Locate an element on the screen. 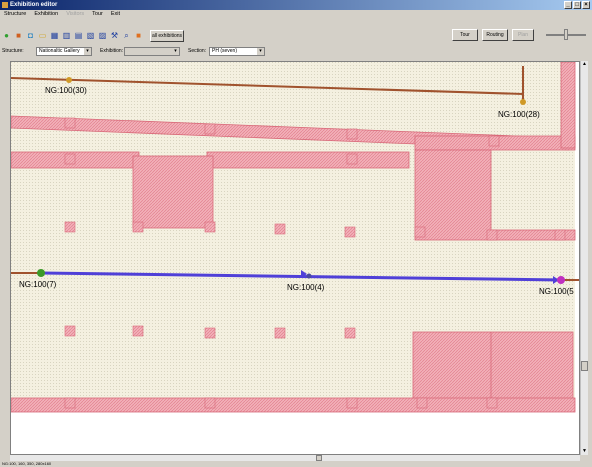 This screenshot has height=467, width=592. menu-exhibition: Exhibition is located at coordinates (46, 14).